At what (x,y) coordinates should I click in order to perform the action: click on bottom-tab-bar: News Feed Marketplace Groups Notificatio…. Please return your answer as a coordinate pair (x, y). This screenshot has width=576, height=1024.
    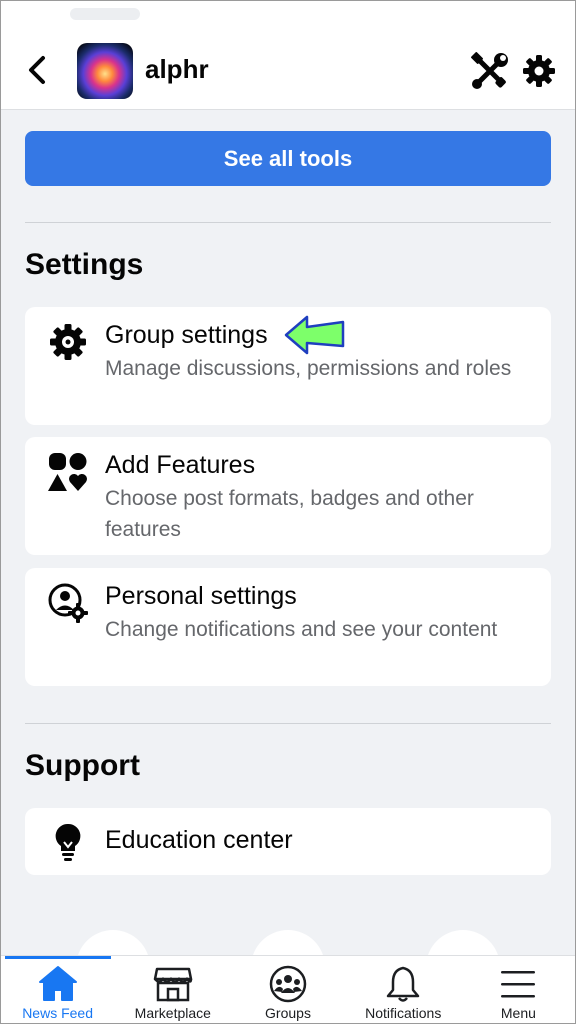
    Looking at the image, I should click on (288, 989).